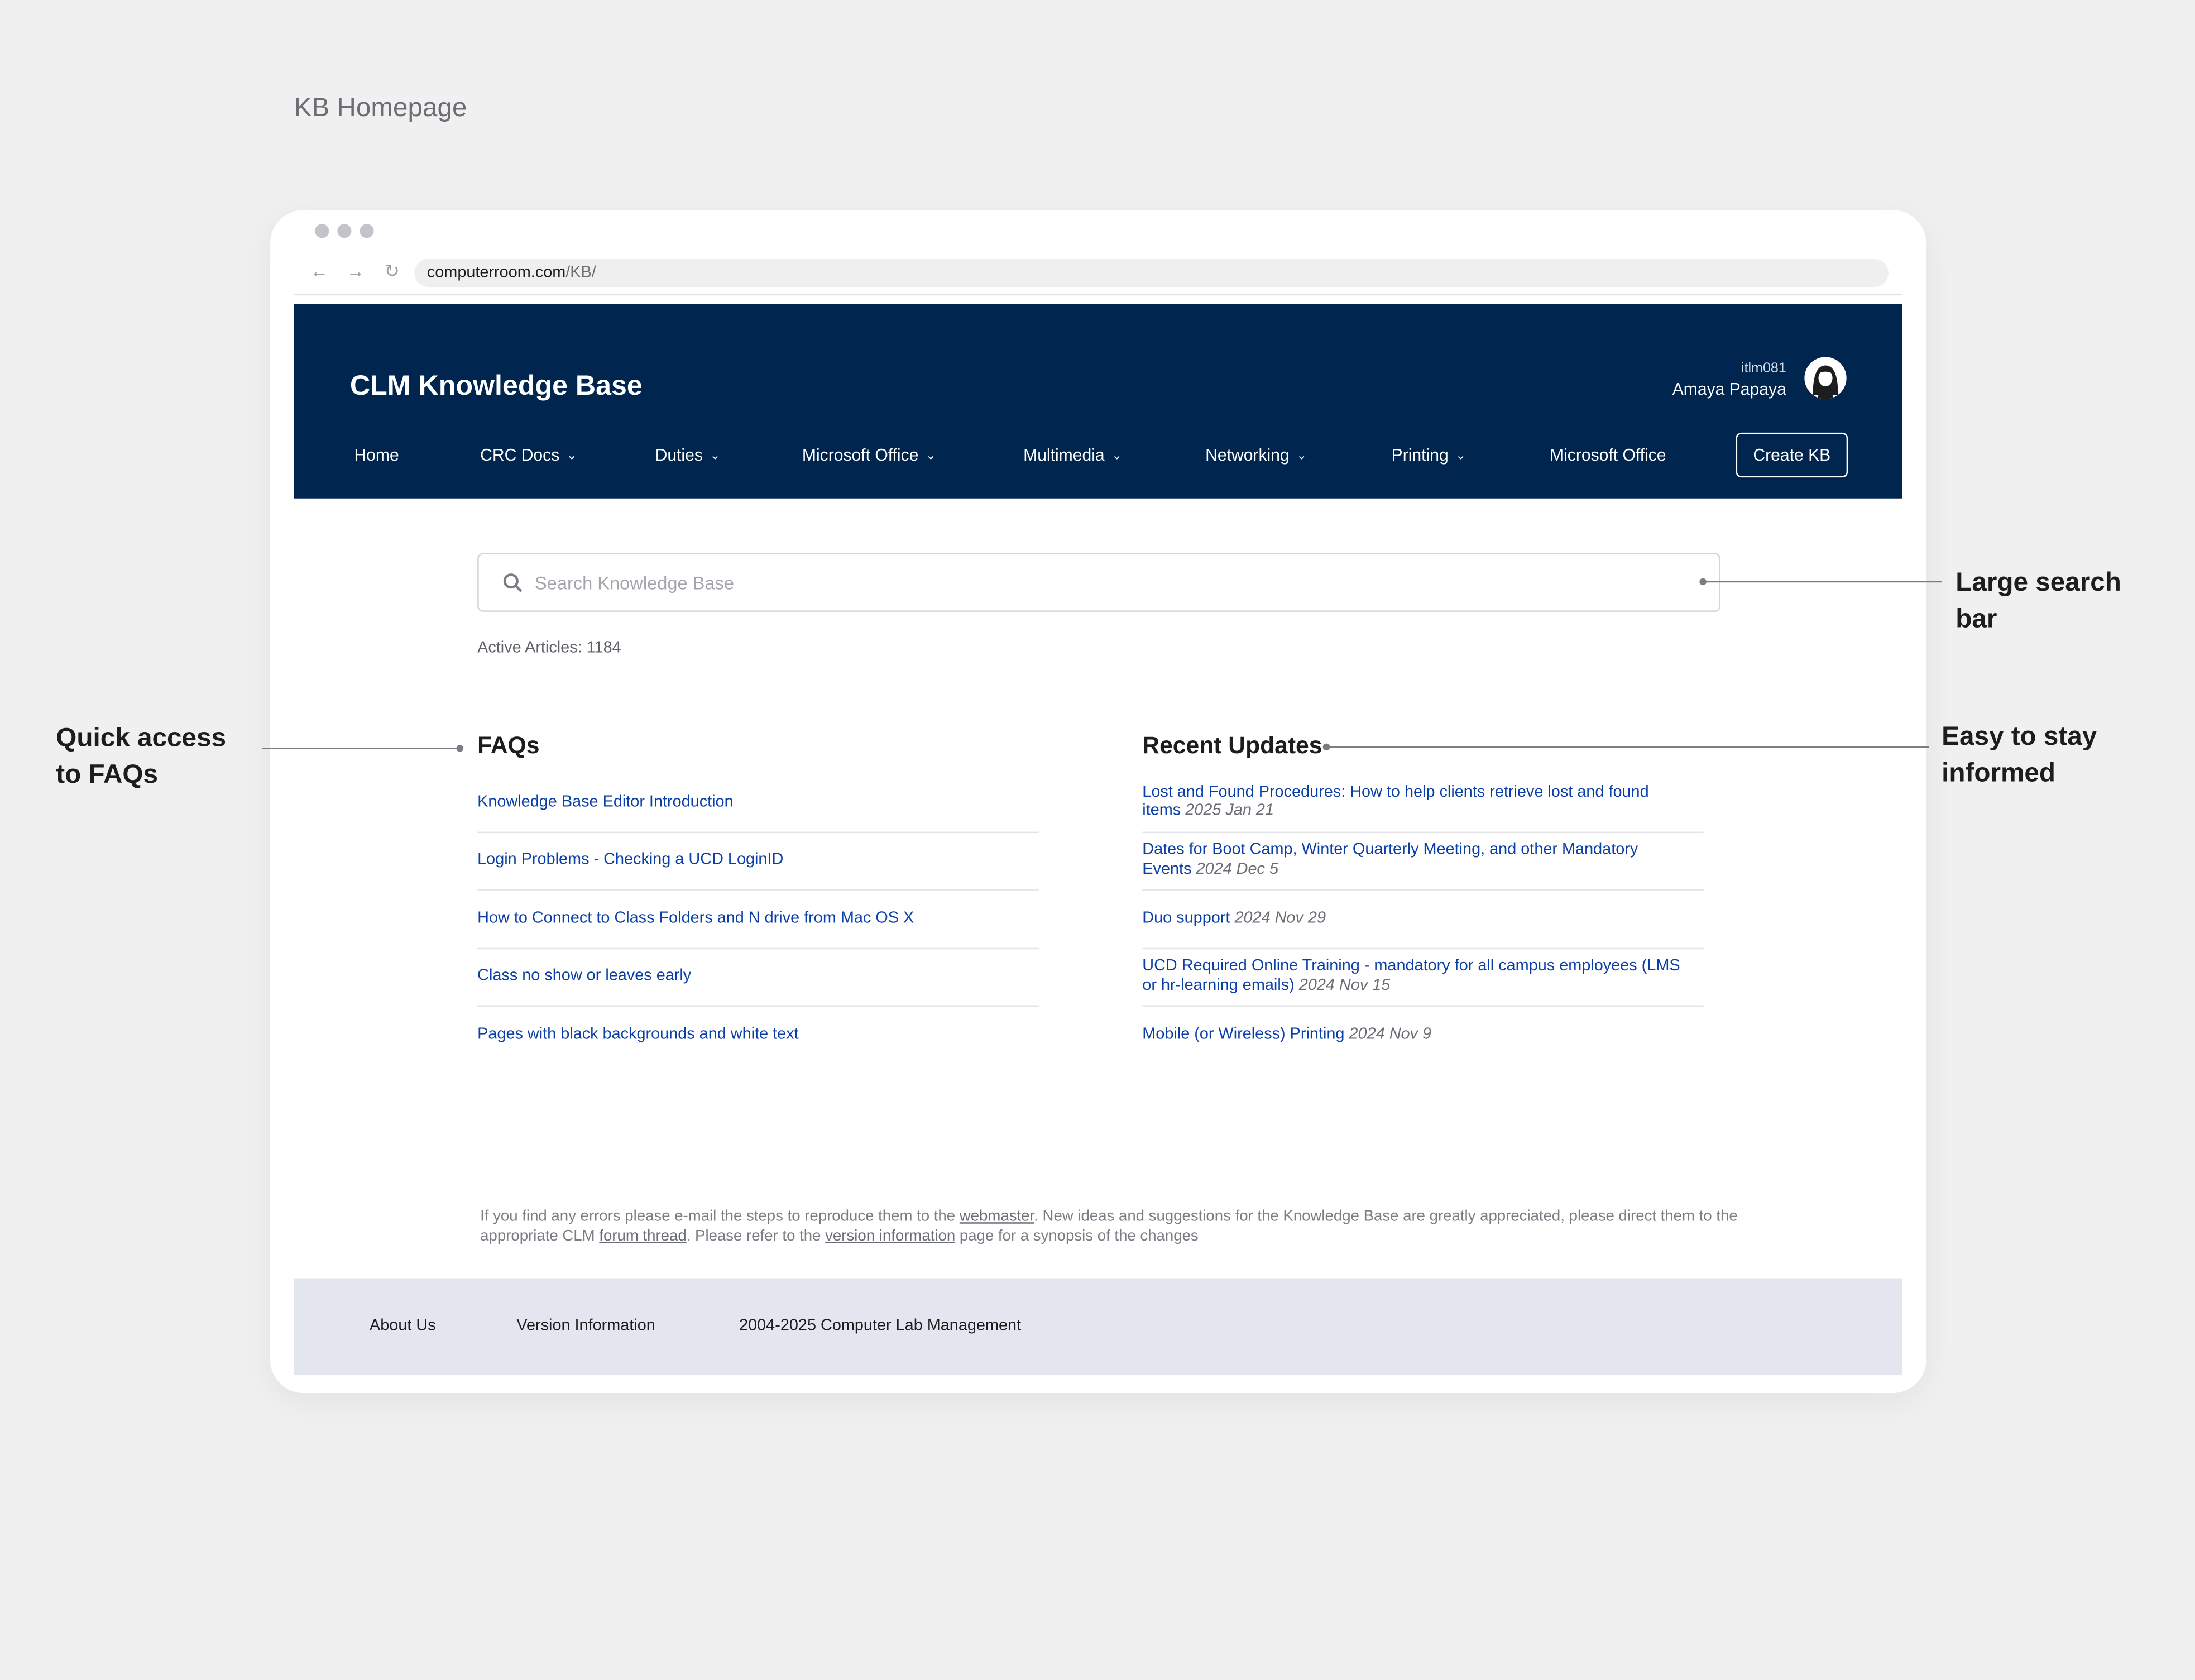 The width and height of the screenshot is (2195, 1680). Describe the element at coordinates (1151, 273) in the screenshot. I see `url-bar: computerroom.com/KB/` at that location.